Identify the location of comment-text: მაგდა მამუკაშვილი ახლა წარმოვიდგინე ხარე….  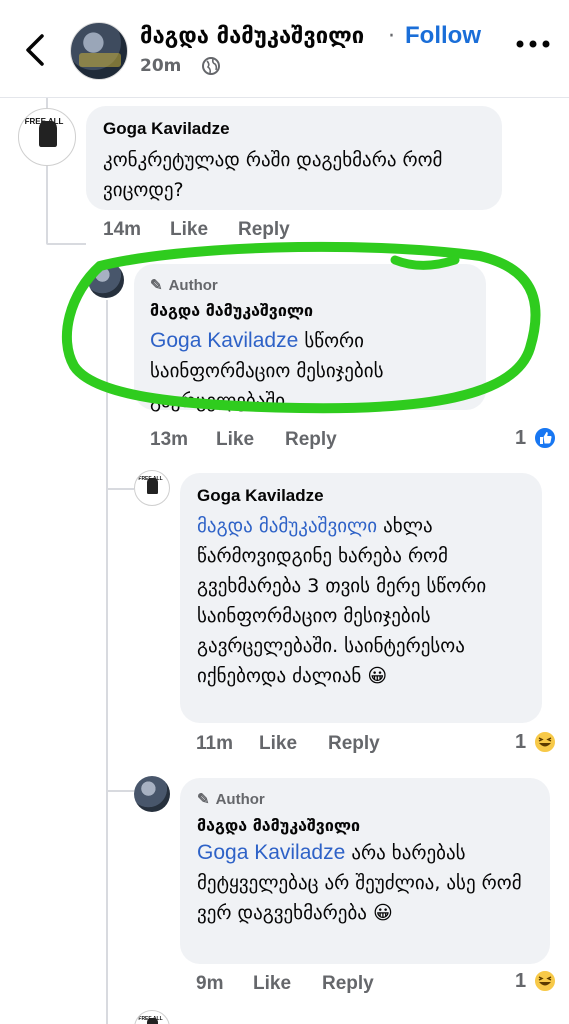
(342, 601).